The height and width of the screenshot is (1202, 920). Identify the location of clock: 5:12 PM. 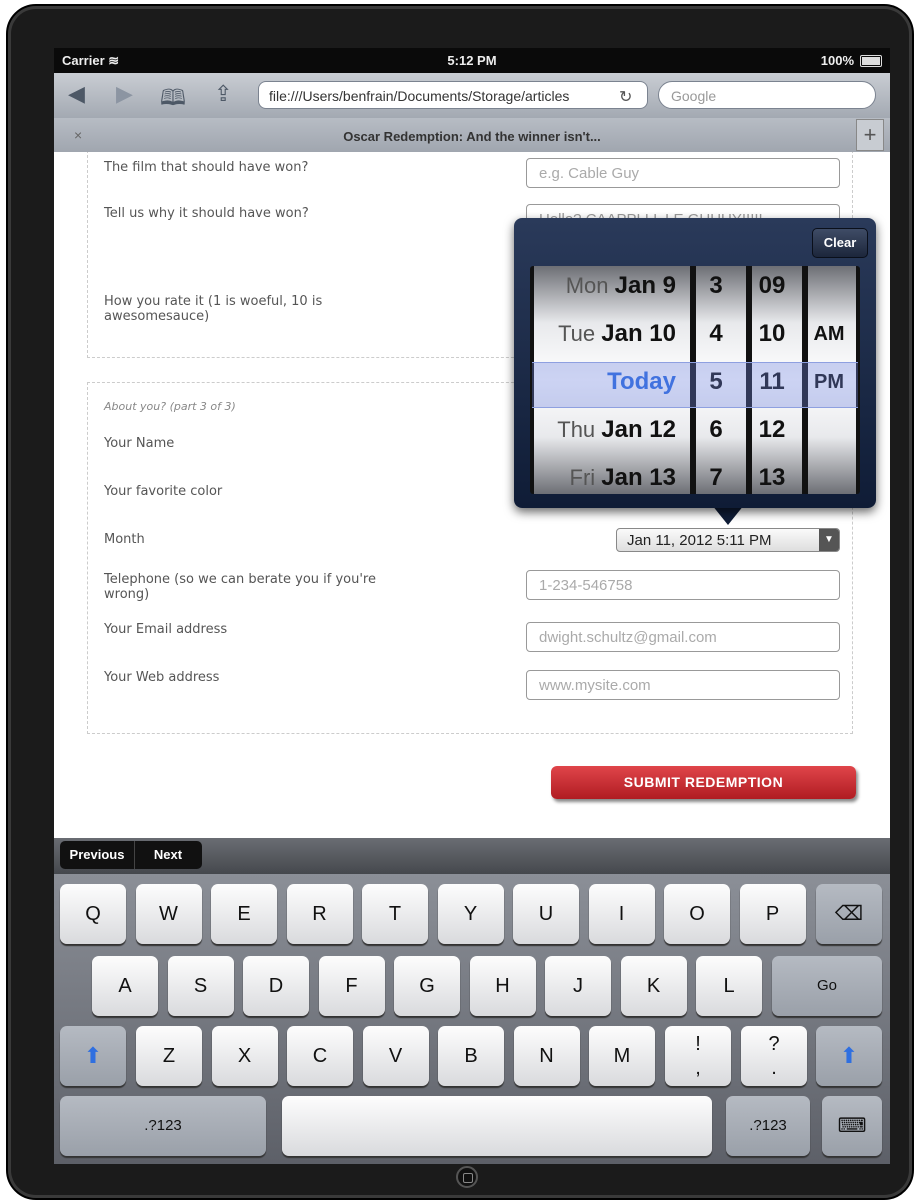
(472, 60).